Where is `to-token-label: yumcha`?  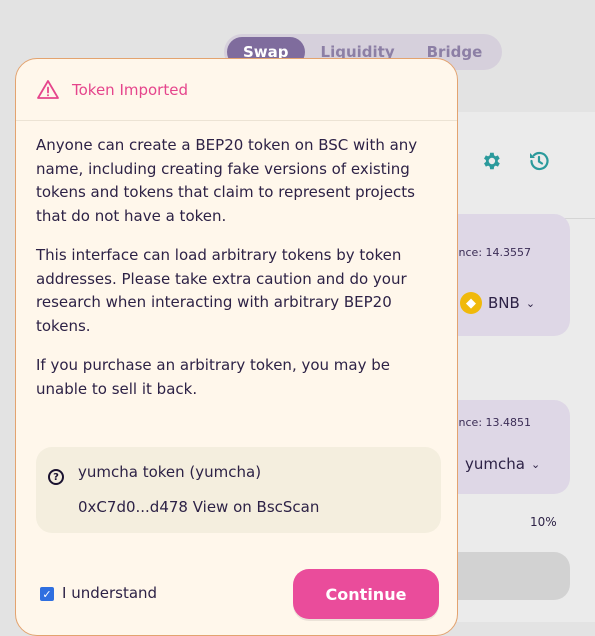 to-token-label: yumcha is located at coordinates (495, 464).